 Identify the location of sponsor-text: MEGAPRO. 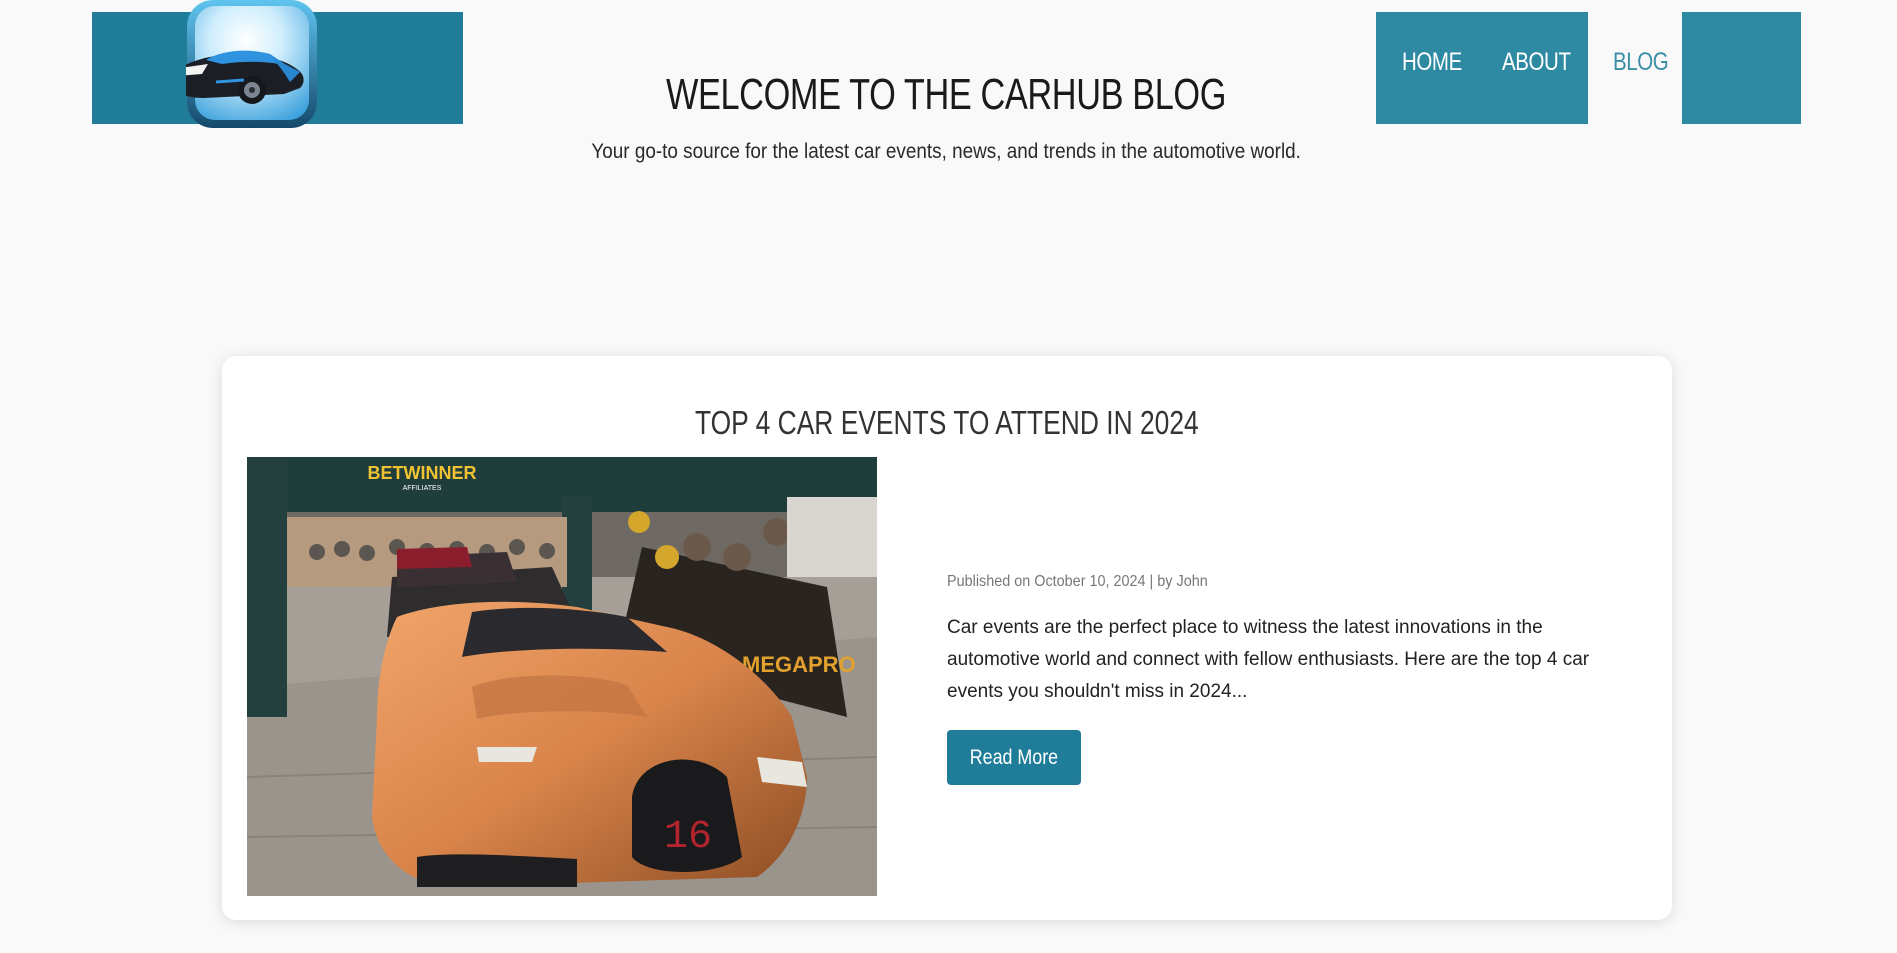
(799, 664).